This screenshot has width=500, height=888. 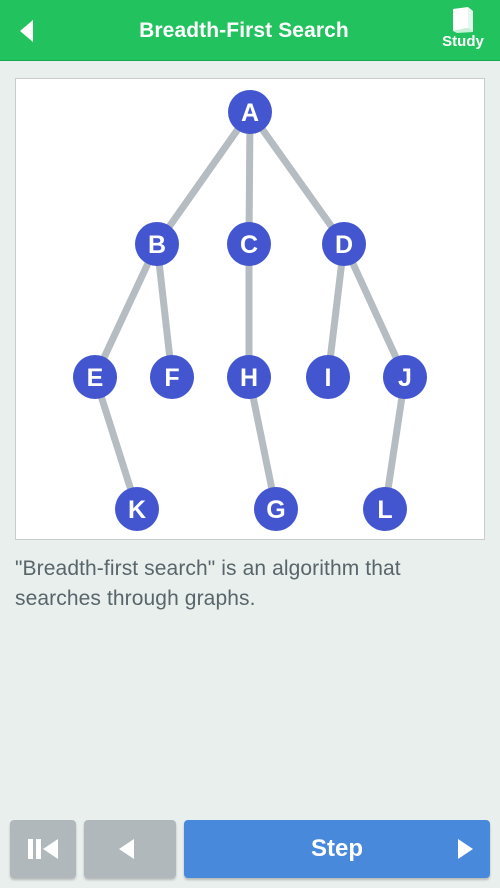 I want to click on back-button, so click(x=29, y=30).